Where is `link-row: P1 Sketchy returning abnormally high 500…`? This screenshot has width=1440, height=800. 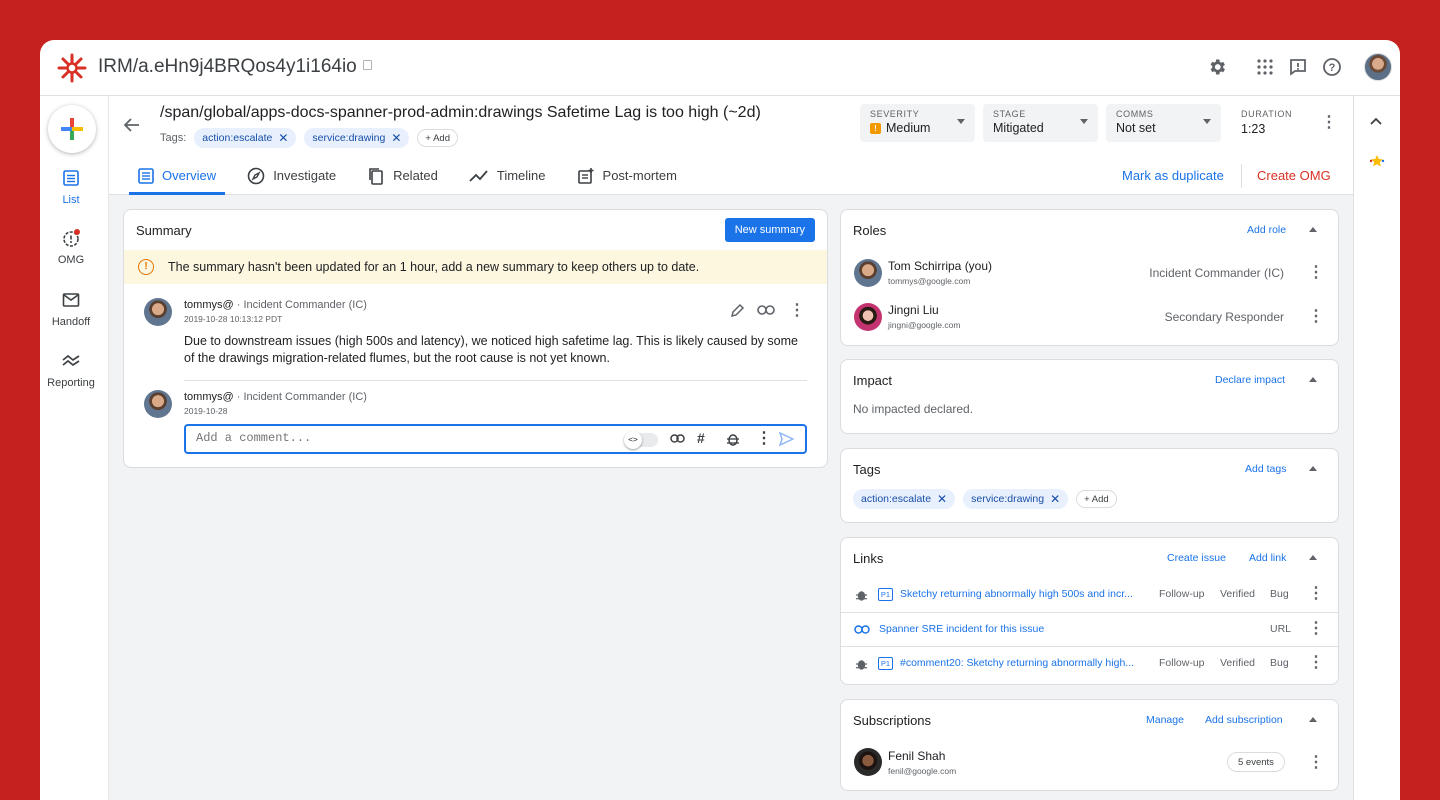
link-row: P1 Sketchy returning abnormally high 500… is located at coordinates (1089, 595).